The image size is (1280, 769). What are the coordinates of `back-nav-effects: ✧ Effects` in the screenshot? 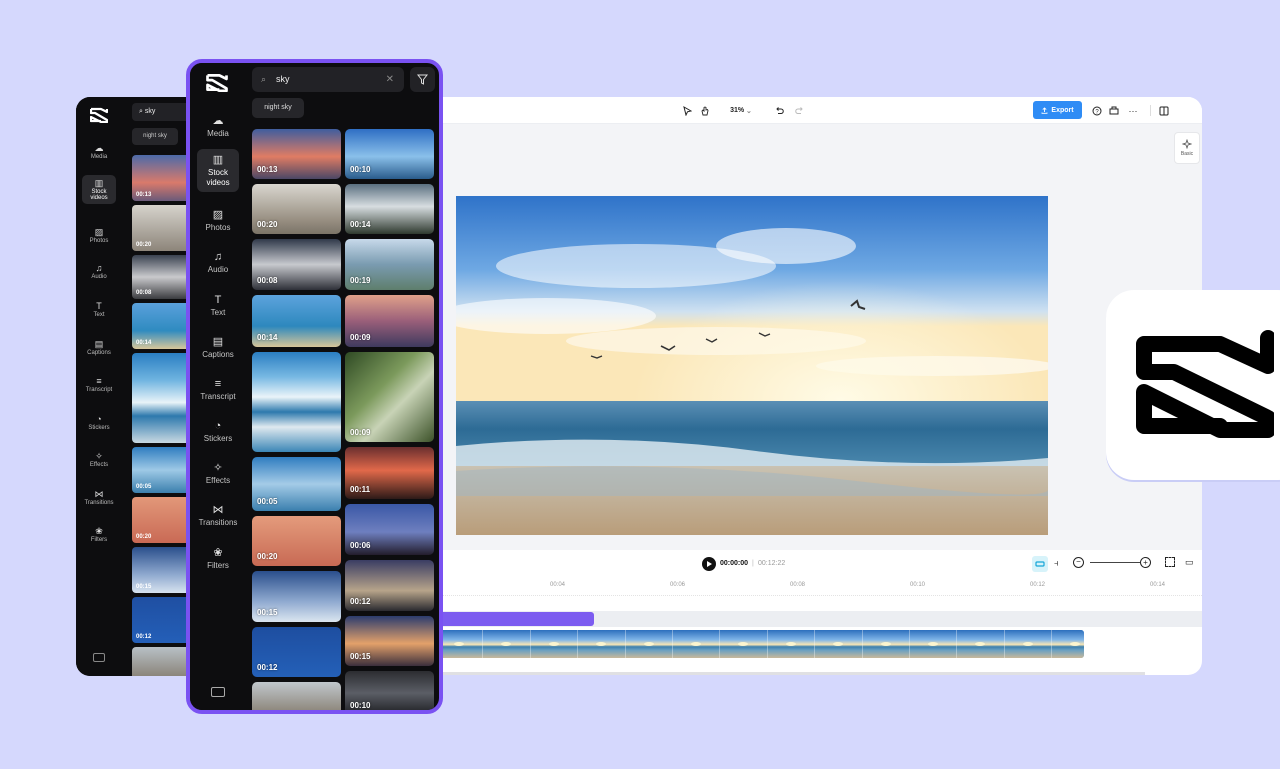 It's located at (99, 459).